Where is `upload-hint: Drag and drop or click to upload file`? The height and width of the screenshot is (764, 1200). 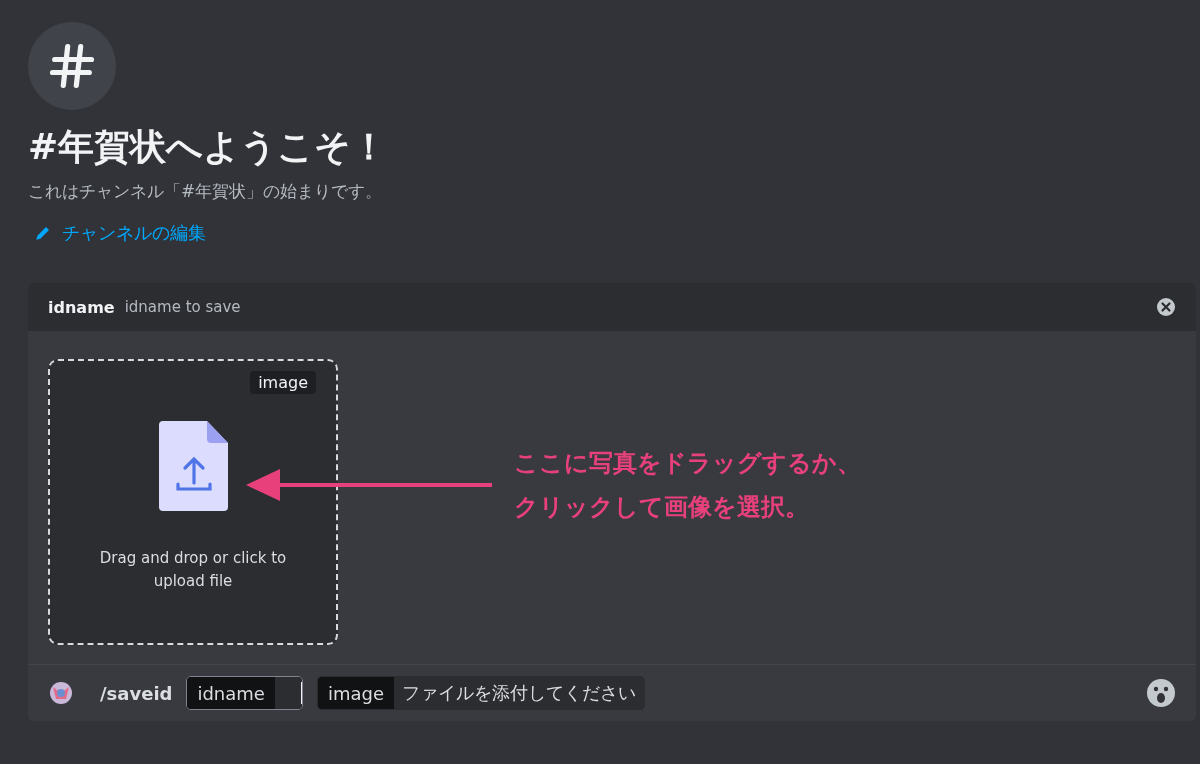 upload-hint: Drag and drop or click to upload file is located at coordinates (193, 570).